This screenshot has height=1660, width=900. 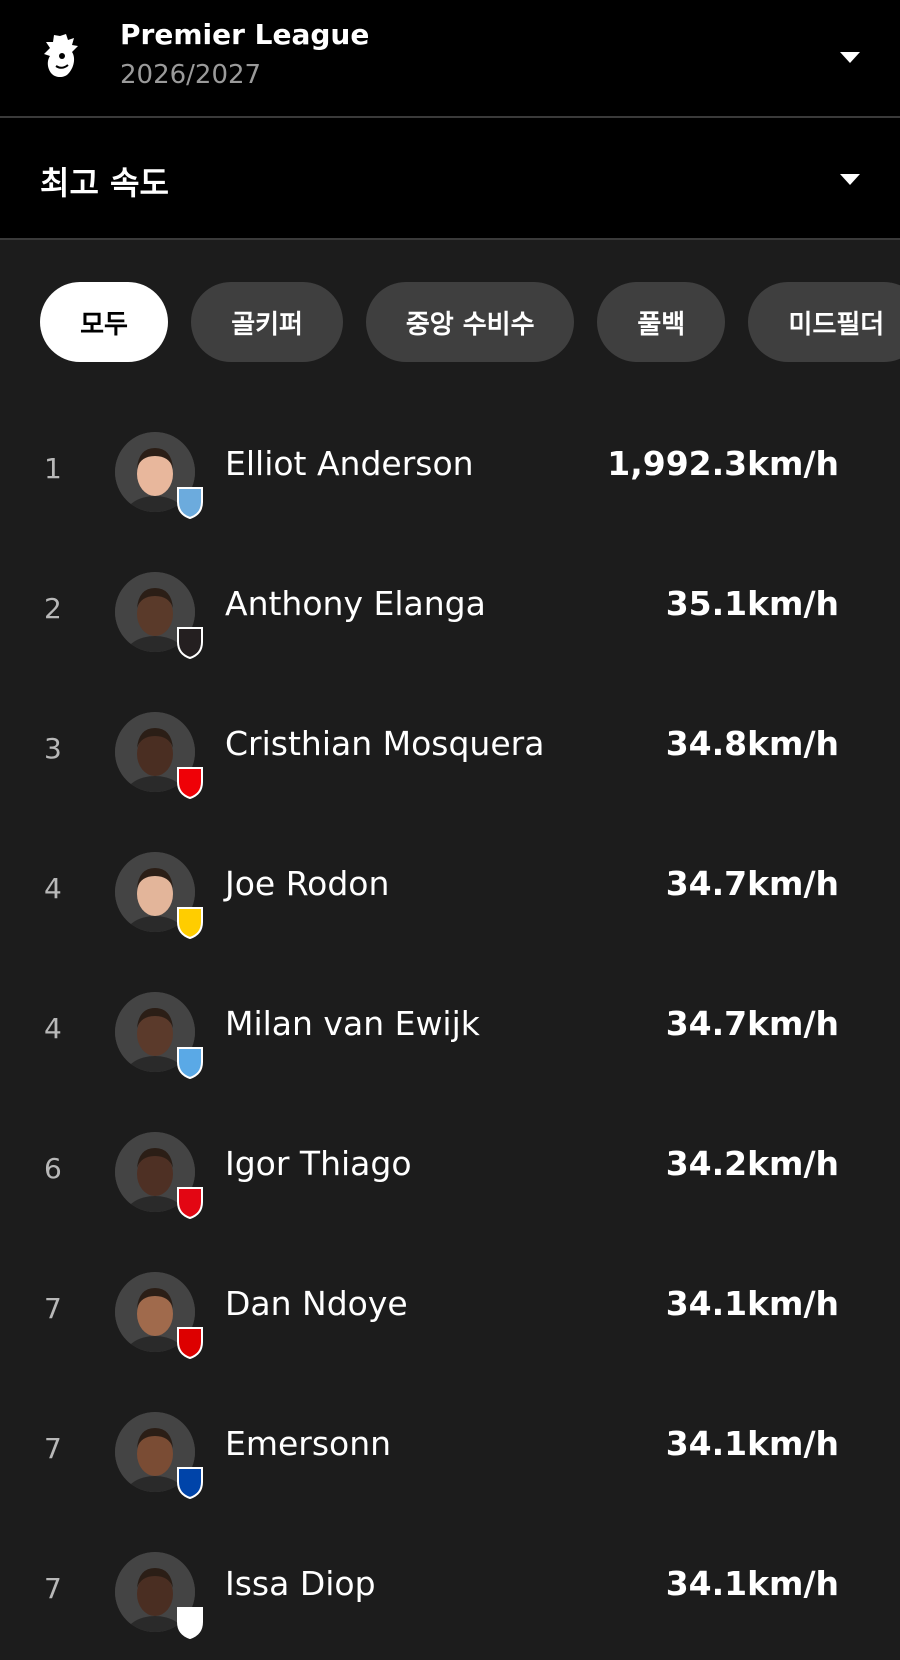 What do you see at coordinates (267, 322) in the screenshot?
I see `filter-chip-goalkeeper: 골키퍼` at bounding box center [267, 322].